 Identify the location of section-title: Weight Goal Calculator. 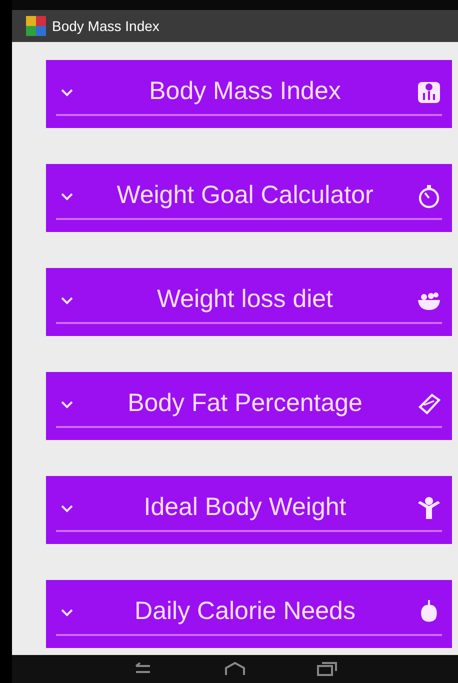
(245, 196).